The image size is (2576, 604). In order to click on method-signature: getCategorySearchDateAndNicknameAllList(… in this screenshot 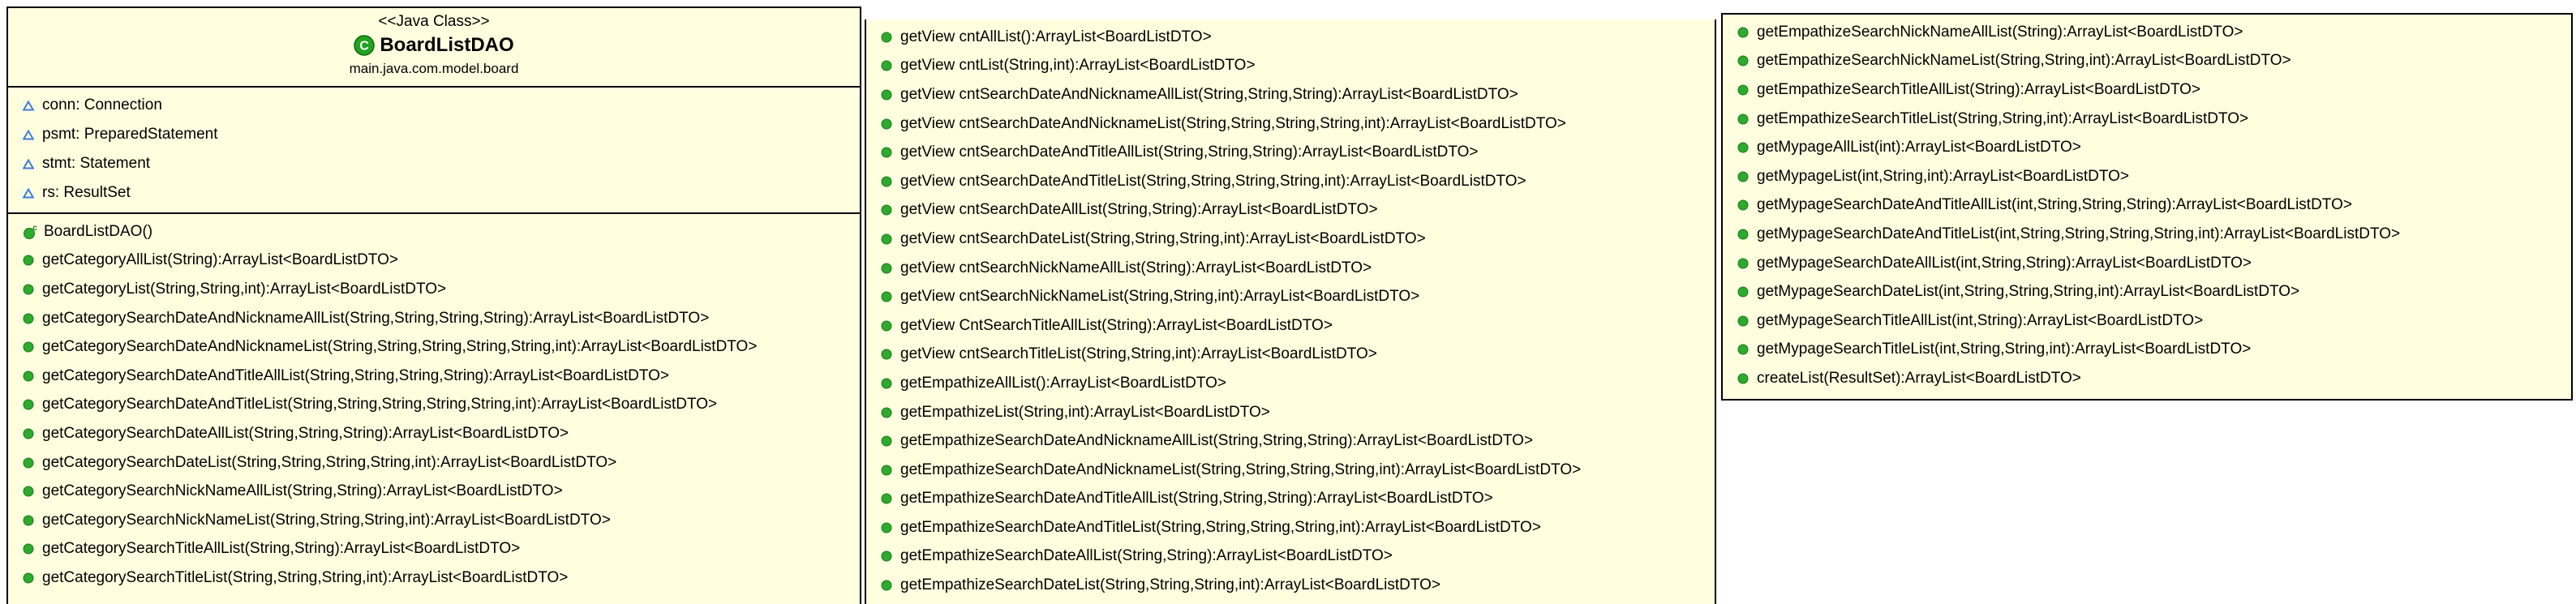, I will do `click(376, 318)`.